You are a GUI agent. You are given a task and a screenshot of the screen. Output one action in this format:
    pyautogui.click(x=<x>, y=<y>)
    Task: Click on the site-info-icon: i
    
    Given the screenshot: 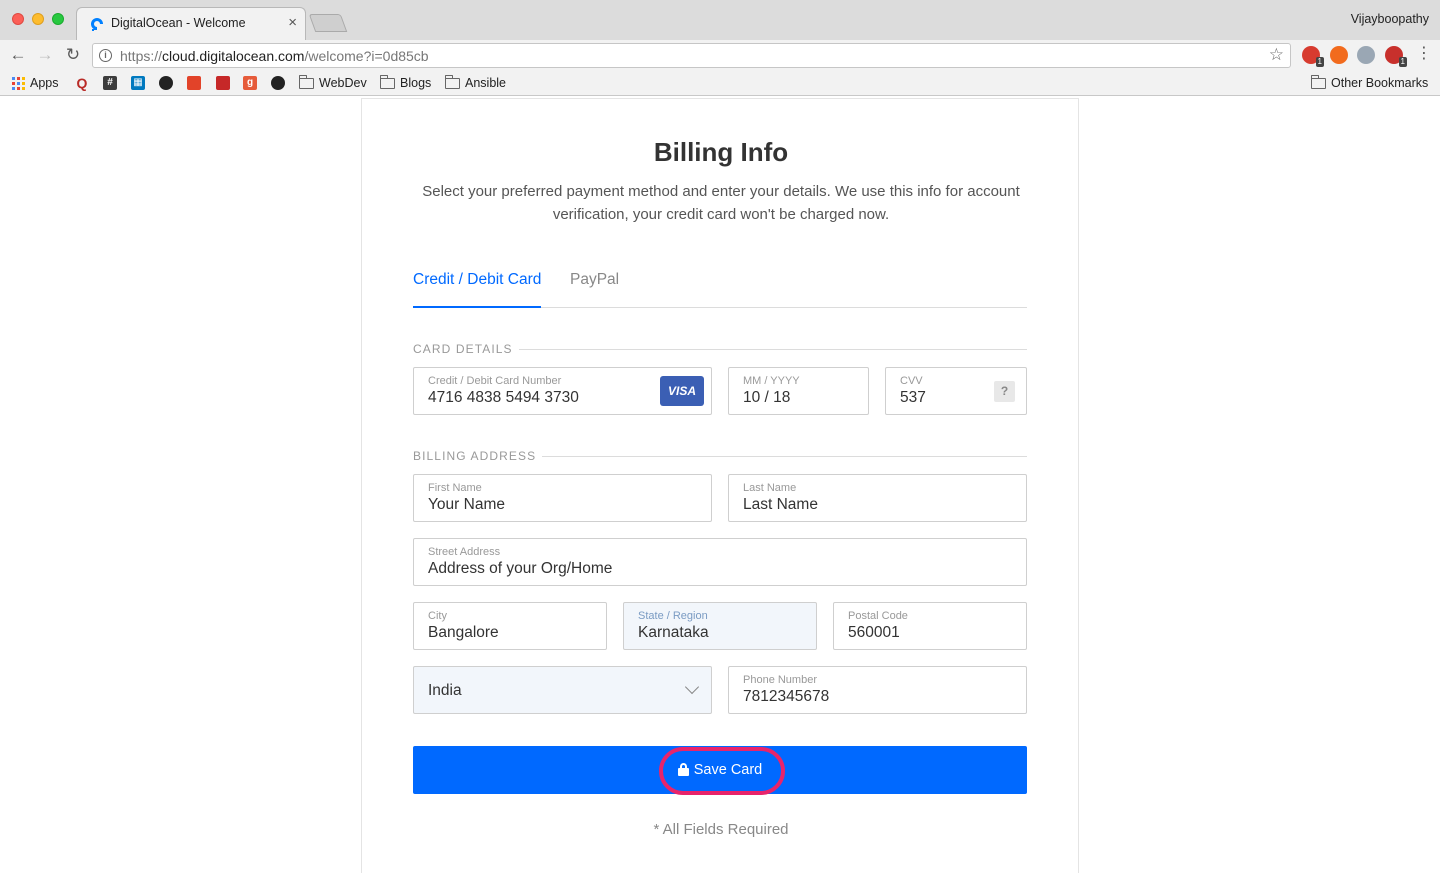 What is the action you would take?
    pyautogui.click(x=105, y=55)
    